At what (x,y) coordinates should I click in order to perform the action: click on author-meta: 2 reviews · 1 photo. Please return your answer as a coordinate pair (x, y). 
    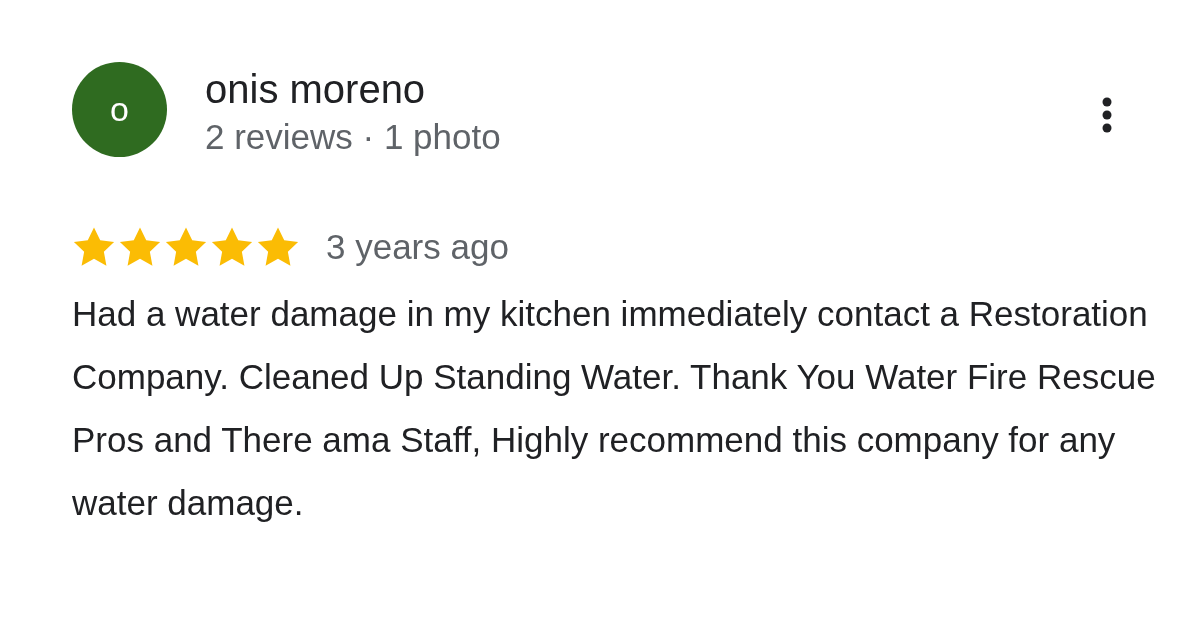
    Looking at the image, I should click on (353, 137).